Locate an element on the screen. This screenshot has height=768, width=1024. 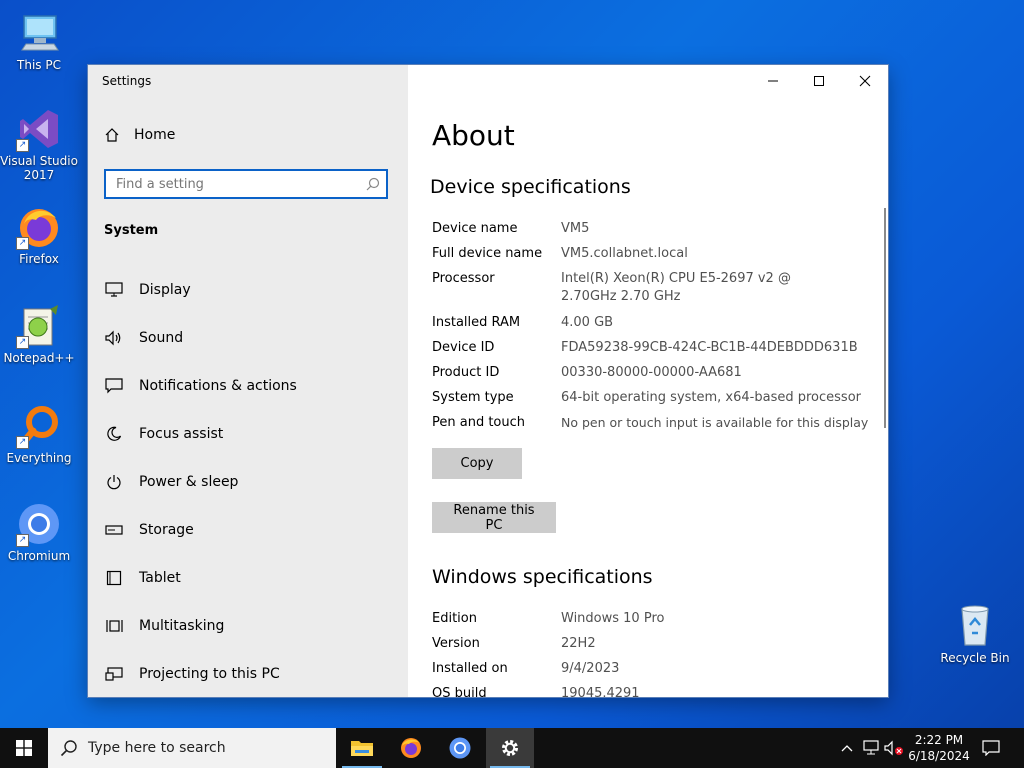
sidebar-item-label: Tablet is located at coordinates (160, 578).